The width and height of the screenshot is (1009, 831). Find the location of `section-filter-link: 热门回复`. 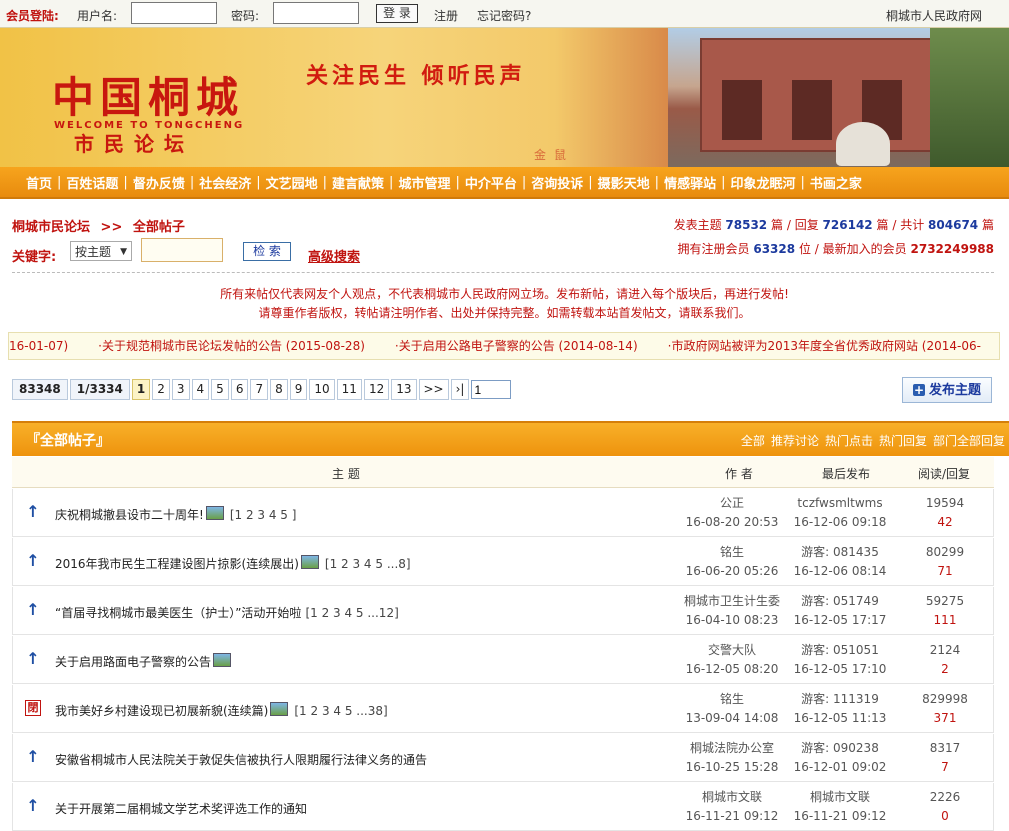

section-filter-link: 热门回复 is located at coordinates (903, 441).